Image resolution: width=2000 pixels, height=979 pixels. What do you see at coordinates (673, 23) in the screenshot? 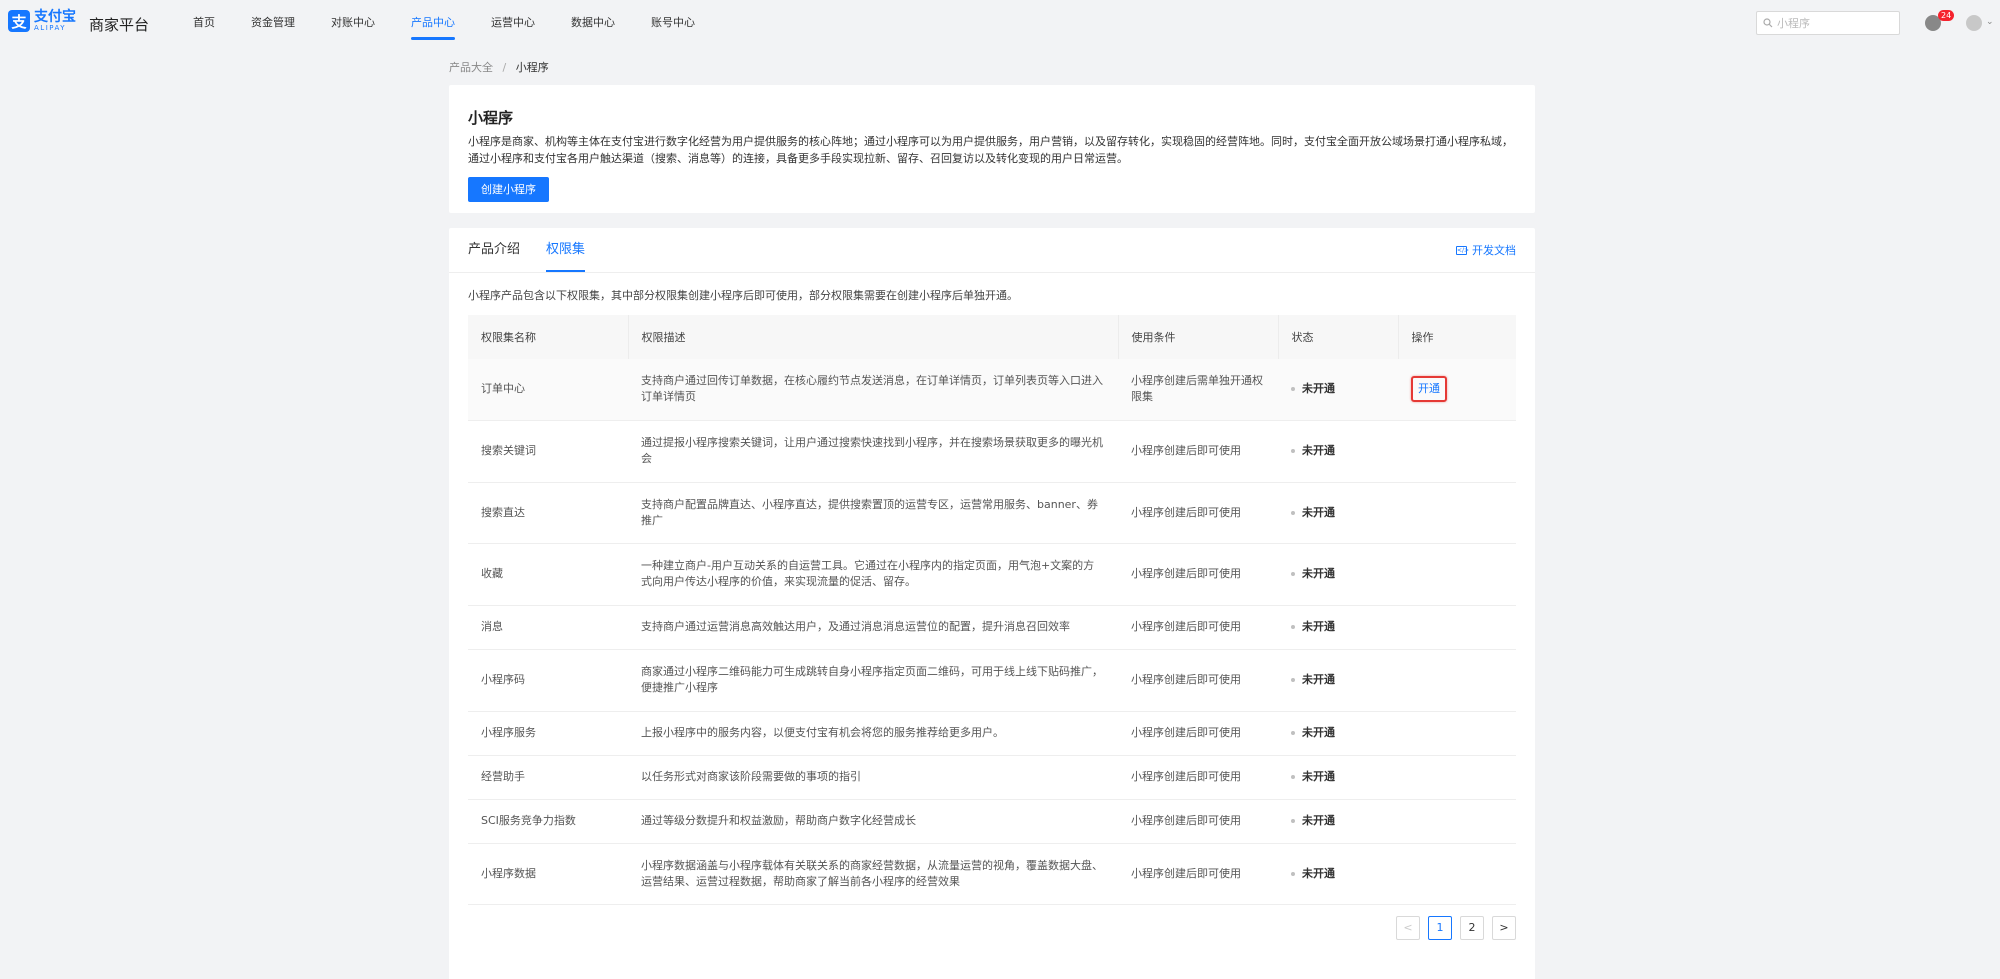
I see `nav-item-account: 账号中心` at bounding box center [673, 23].